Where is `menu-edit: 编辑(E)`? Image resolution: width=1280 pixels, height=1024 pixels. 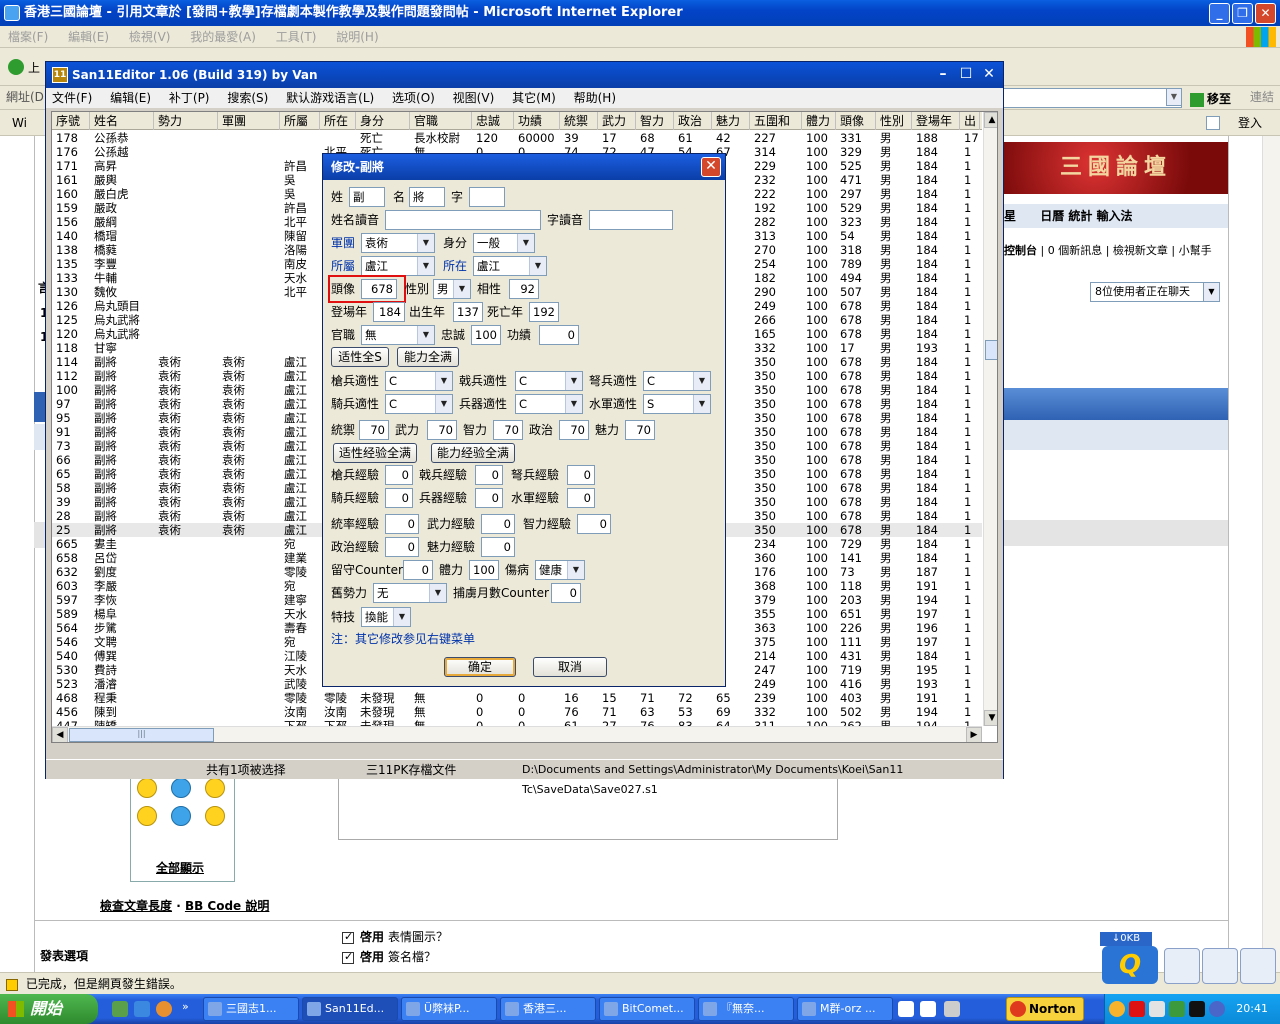 menu-edit: 编辑(E) is located at coordinates (130, 98).